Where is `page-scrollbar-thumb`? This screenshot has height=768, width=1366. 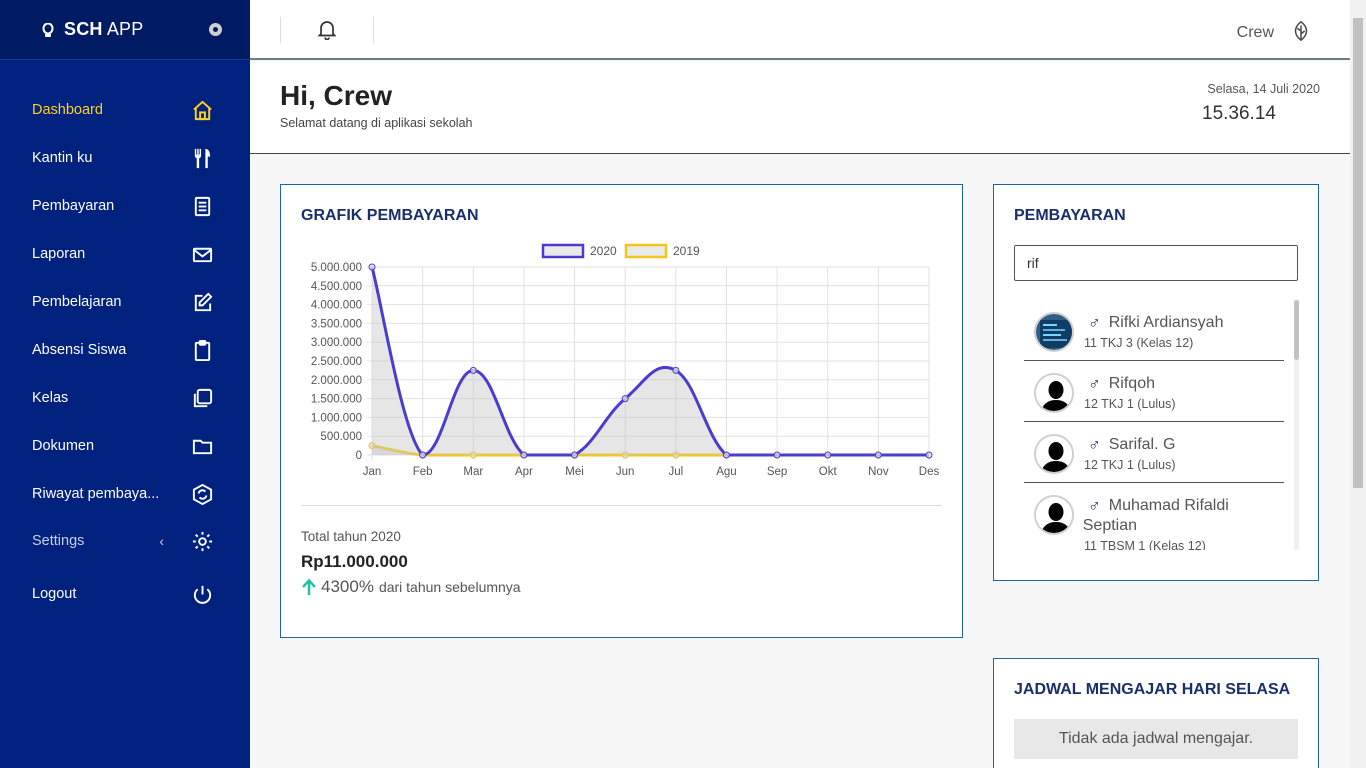 page-scrollbar-thumb is located at coordinates (1358, 253).